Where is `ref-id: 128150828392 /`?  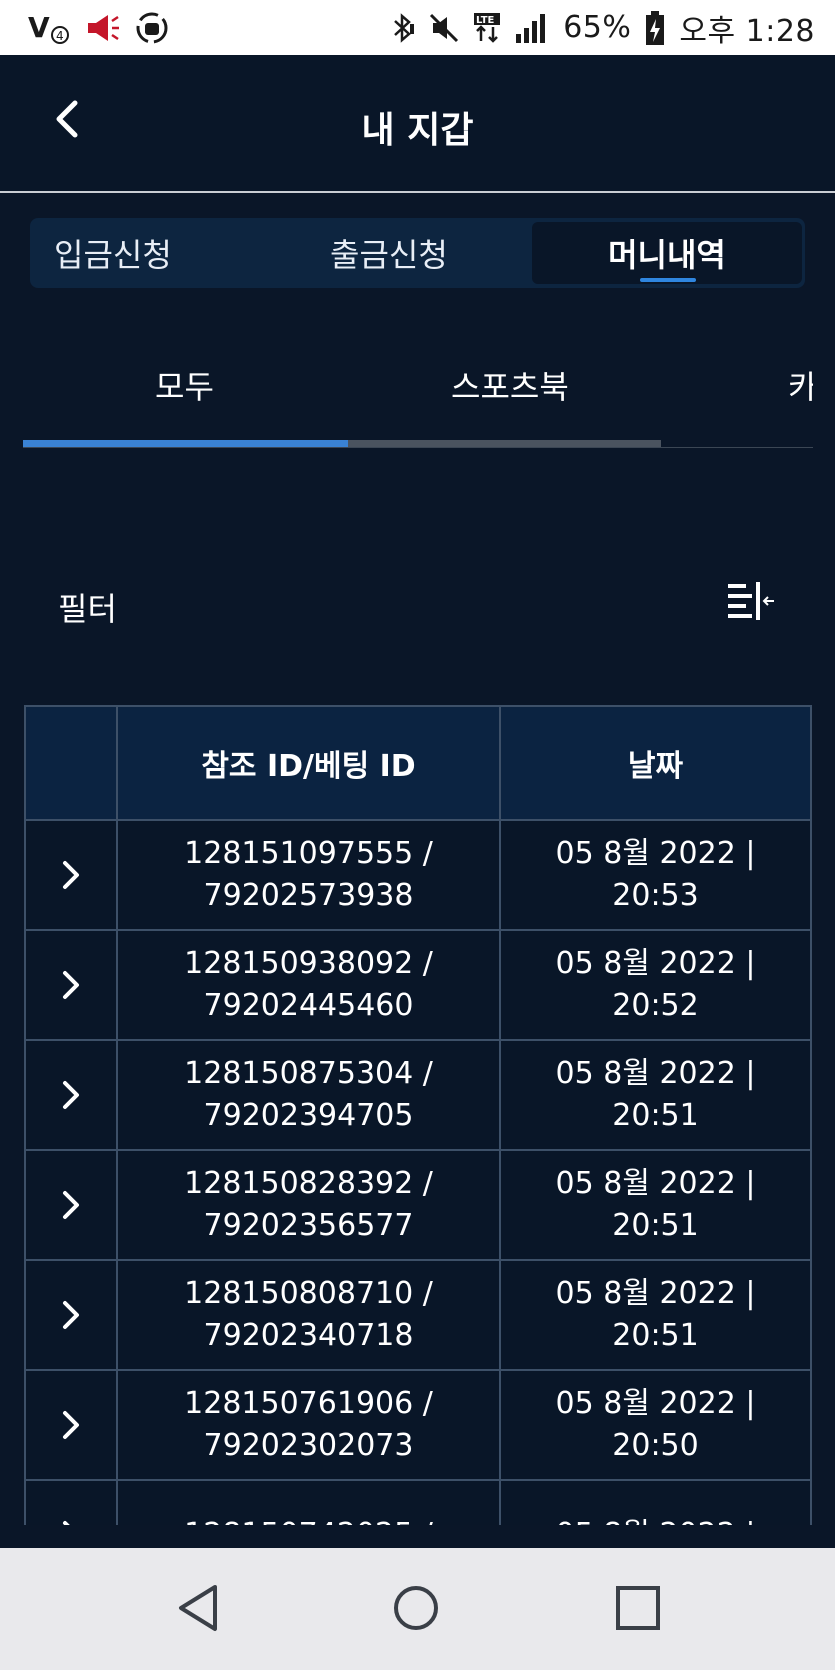 ref-id: 128150828392 / is located at coordinates (308, 1183).